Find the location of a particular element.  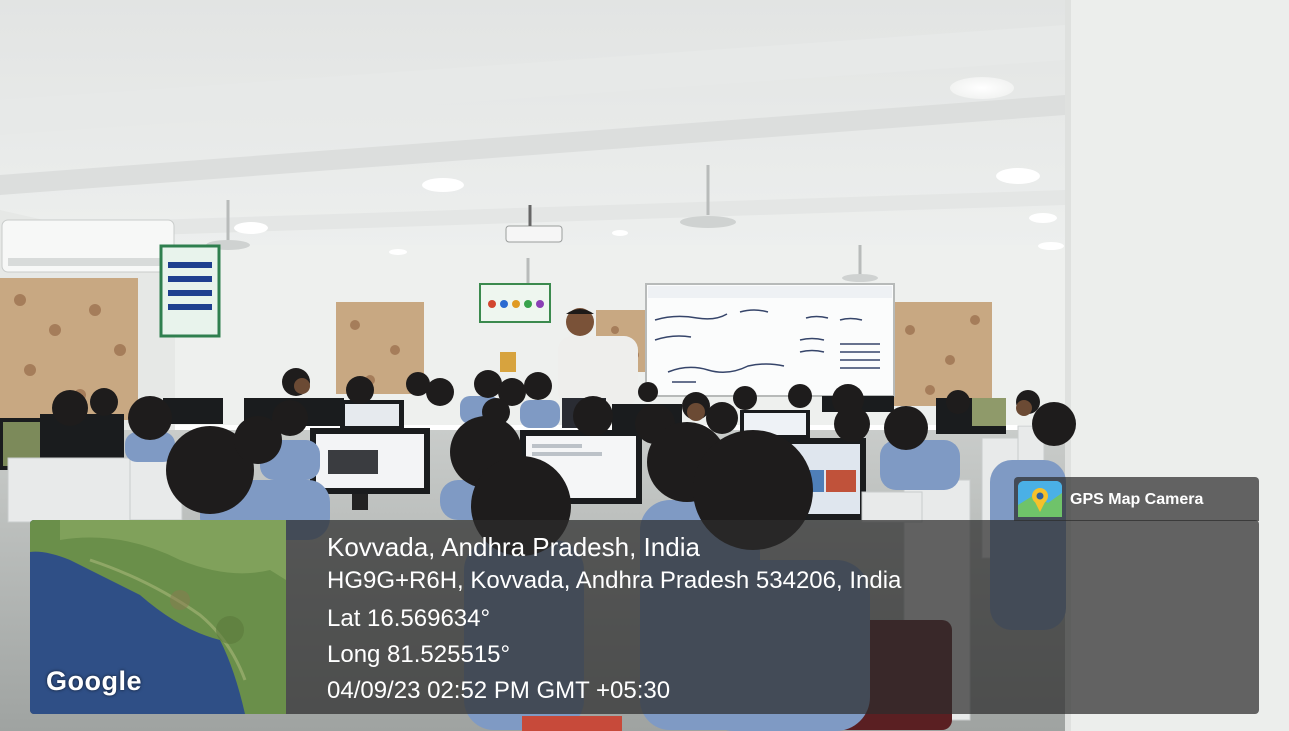

gps-map-camera-label: GPS Map Camera is located at coordinates (1137, 499).